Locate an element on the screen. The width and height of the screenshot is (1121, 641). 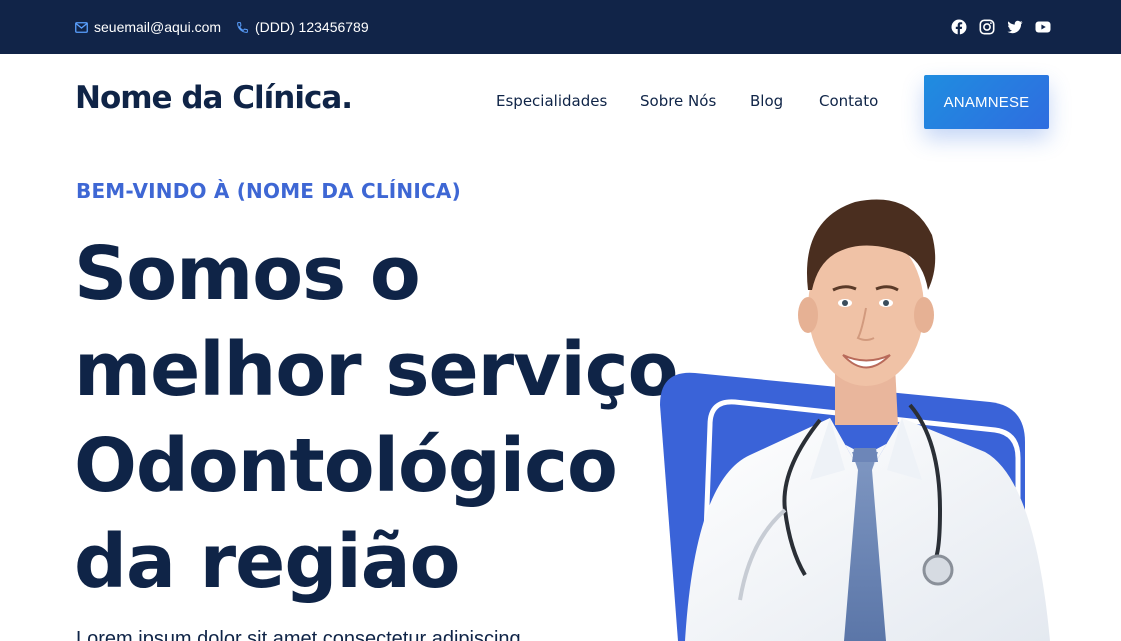
instagram-icon is located at coordinates (987, 27).